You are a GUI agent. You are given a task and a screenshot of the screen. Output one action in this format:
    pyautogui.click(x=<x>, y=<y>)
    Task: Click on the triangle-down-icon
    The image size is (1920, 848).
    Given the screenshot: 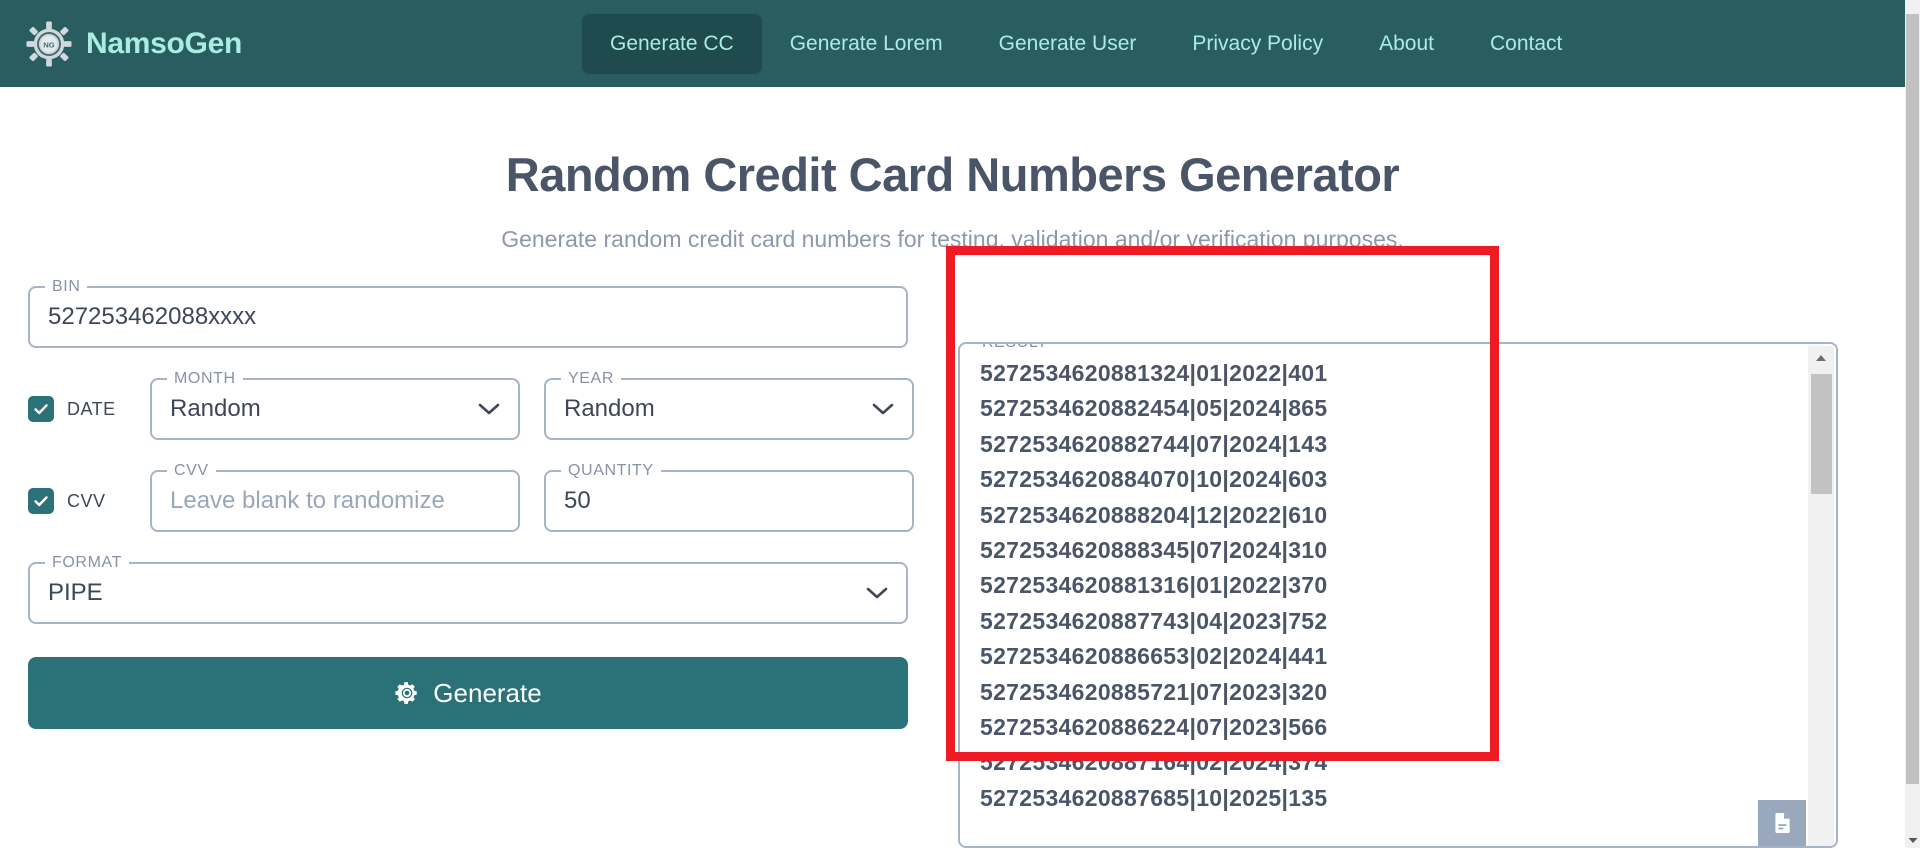 What is the action you would take?
    pyautogui.click(x=1912, y=840)
    